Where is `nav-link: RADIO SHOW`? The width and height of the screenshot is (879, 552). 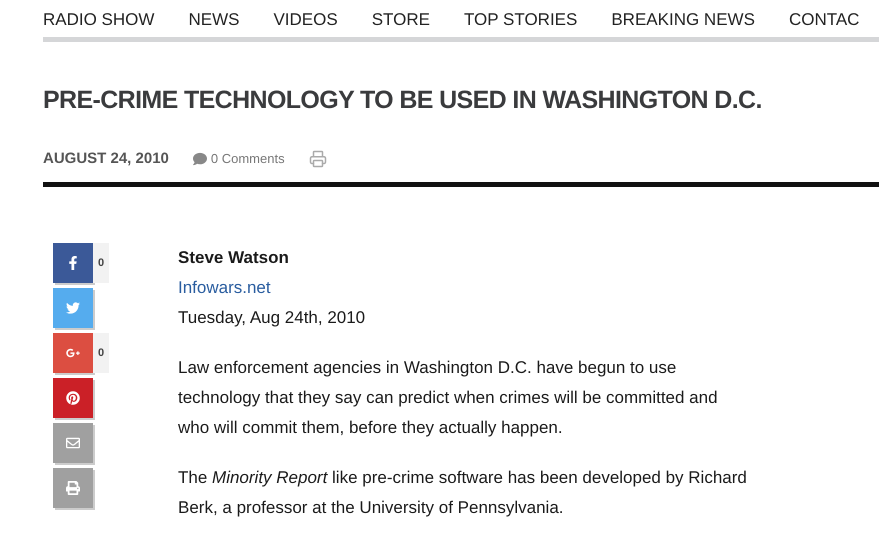 nav-link: RADIO SHOW is located at coordinates (98, 20).